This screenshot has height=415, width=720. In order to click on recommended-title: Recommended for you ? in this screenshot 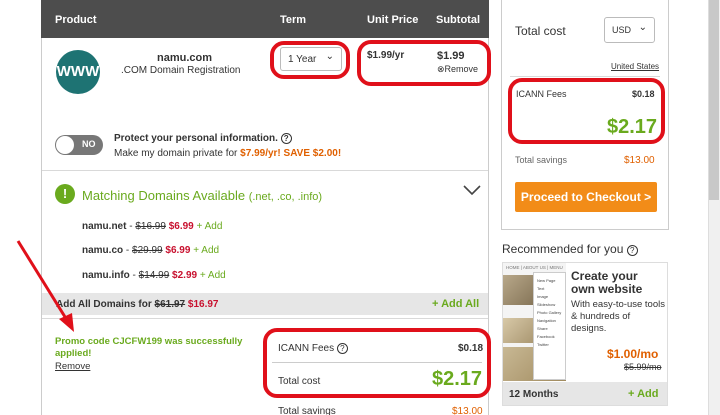, I will do `click(570, 249)`.